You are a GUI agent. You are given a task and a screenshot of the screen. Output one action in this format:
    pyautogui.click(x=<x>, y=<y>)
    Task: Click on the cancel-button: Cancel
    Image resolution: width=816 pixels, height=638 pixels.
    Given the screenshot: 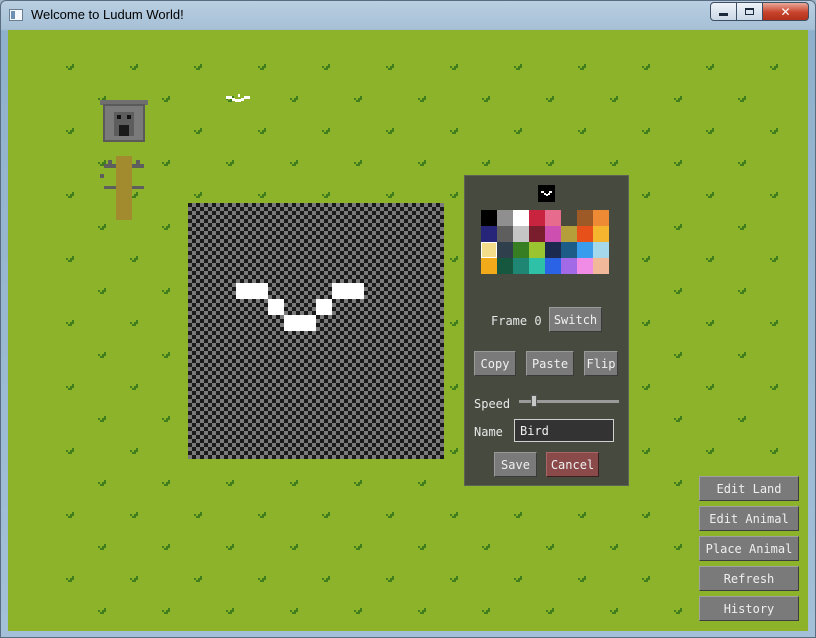 What is the action you would take?
    pyautogui.click(x=572, y=464)
    